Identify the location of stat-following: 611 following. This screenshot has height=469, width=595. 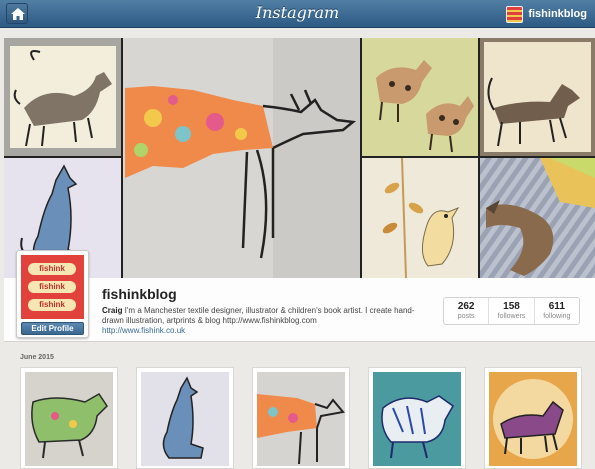
(557, 311).